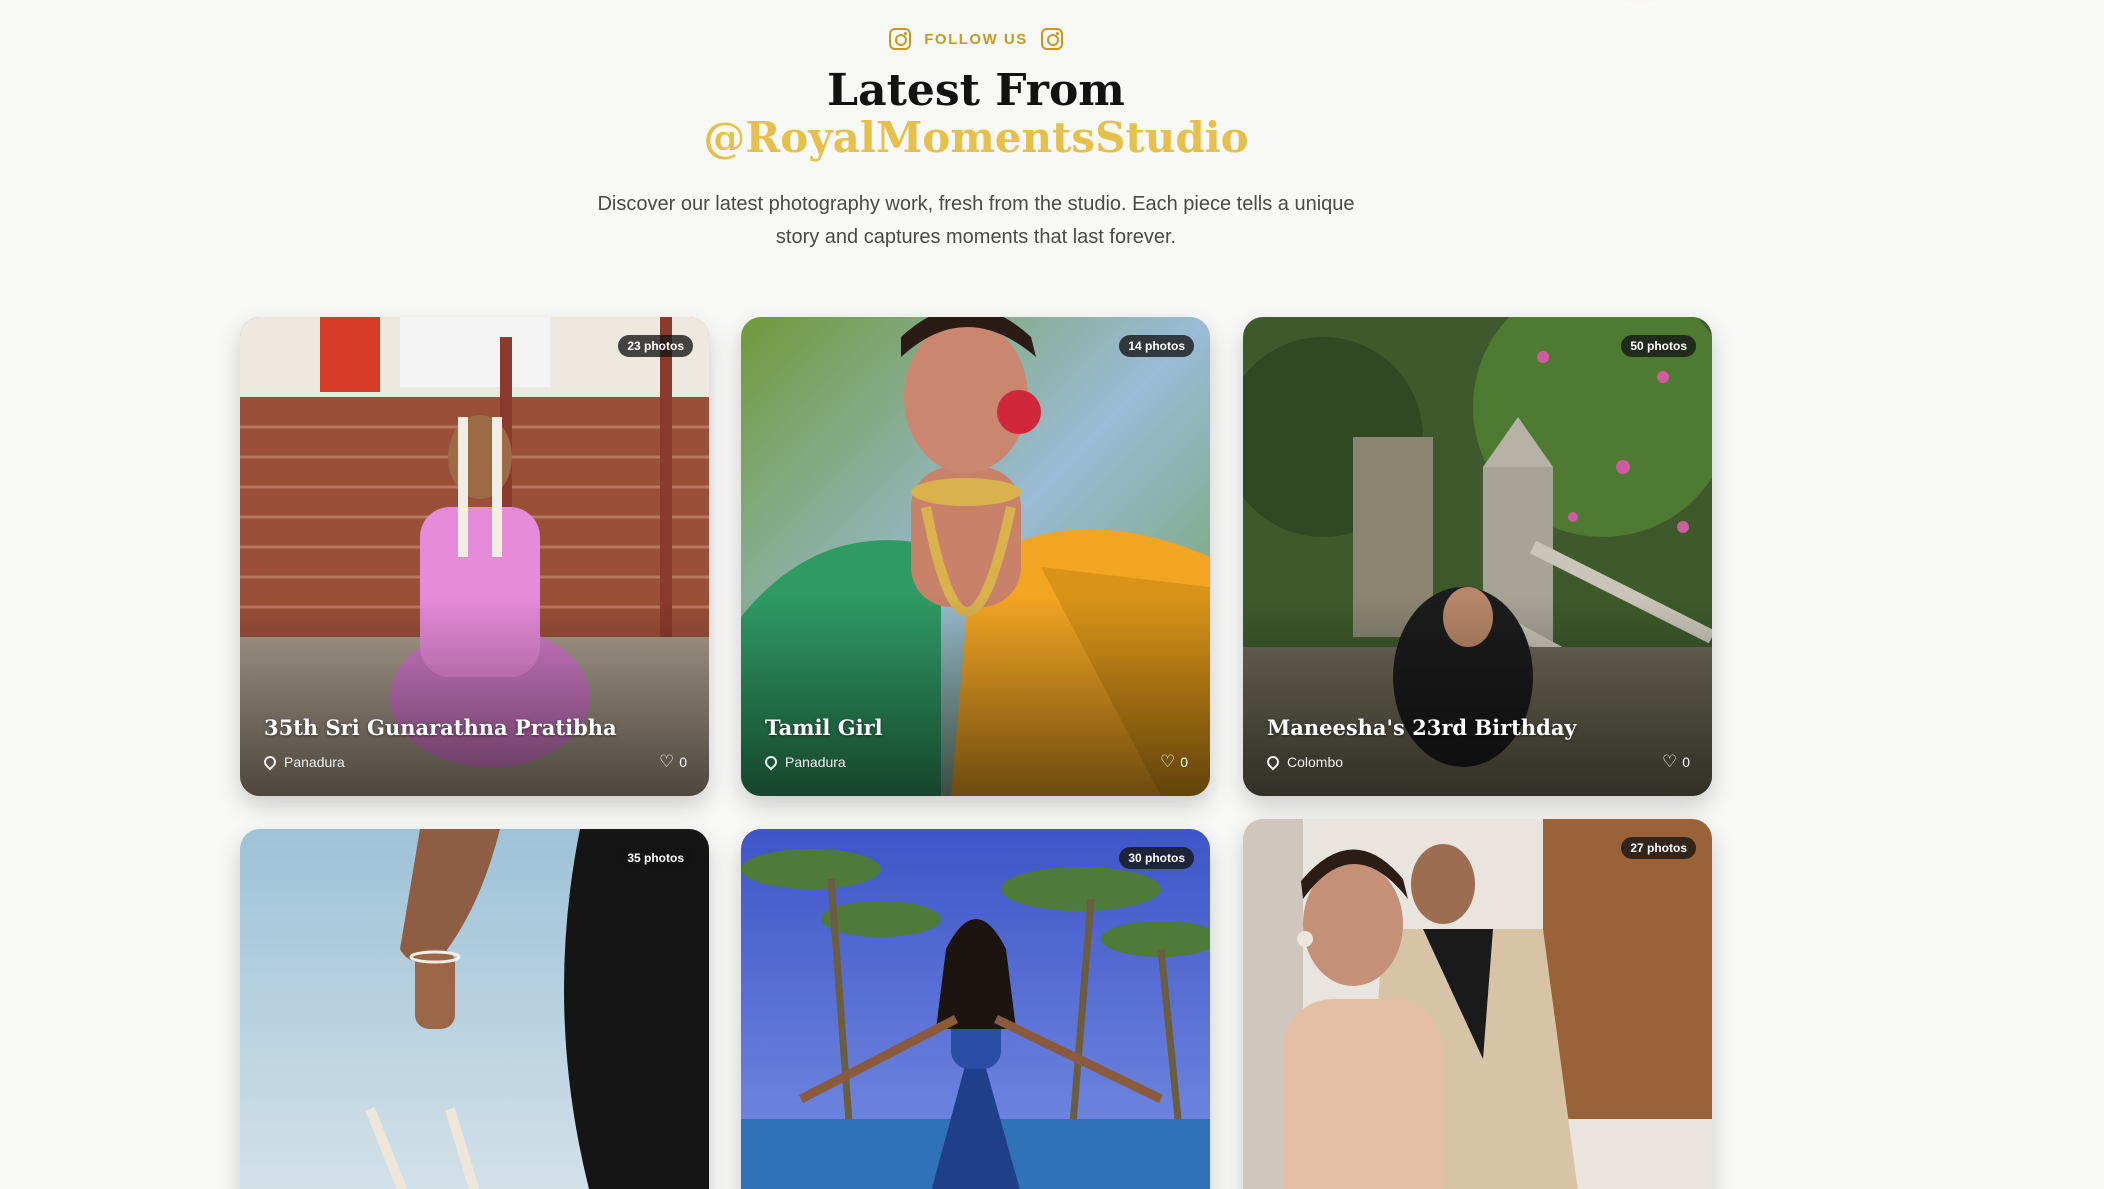 The height and width of the screenshot is (1189, 2104). I want to click on photo-count-badge: 35 photos, so click(655, 858).